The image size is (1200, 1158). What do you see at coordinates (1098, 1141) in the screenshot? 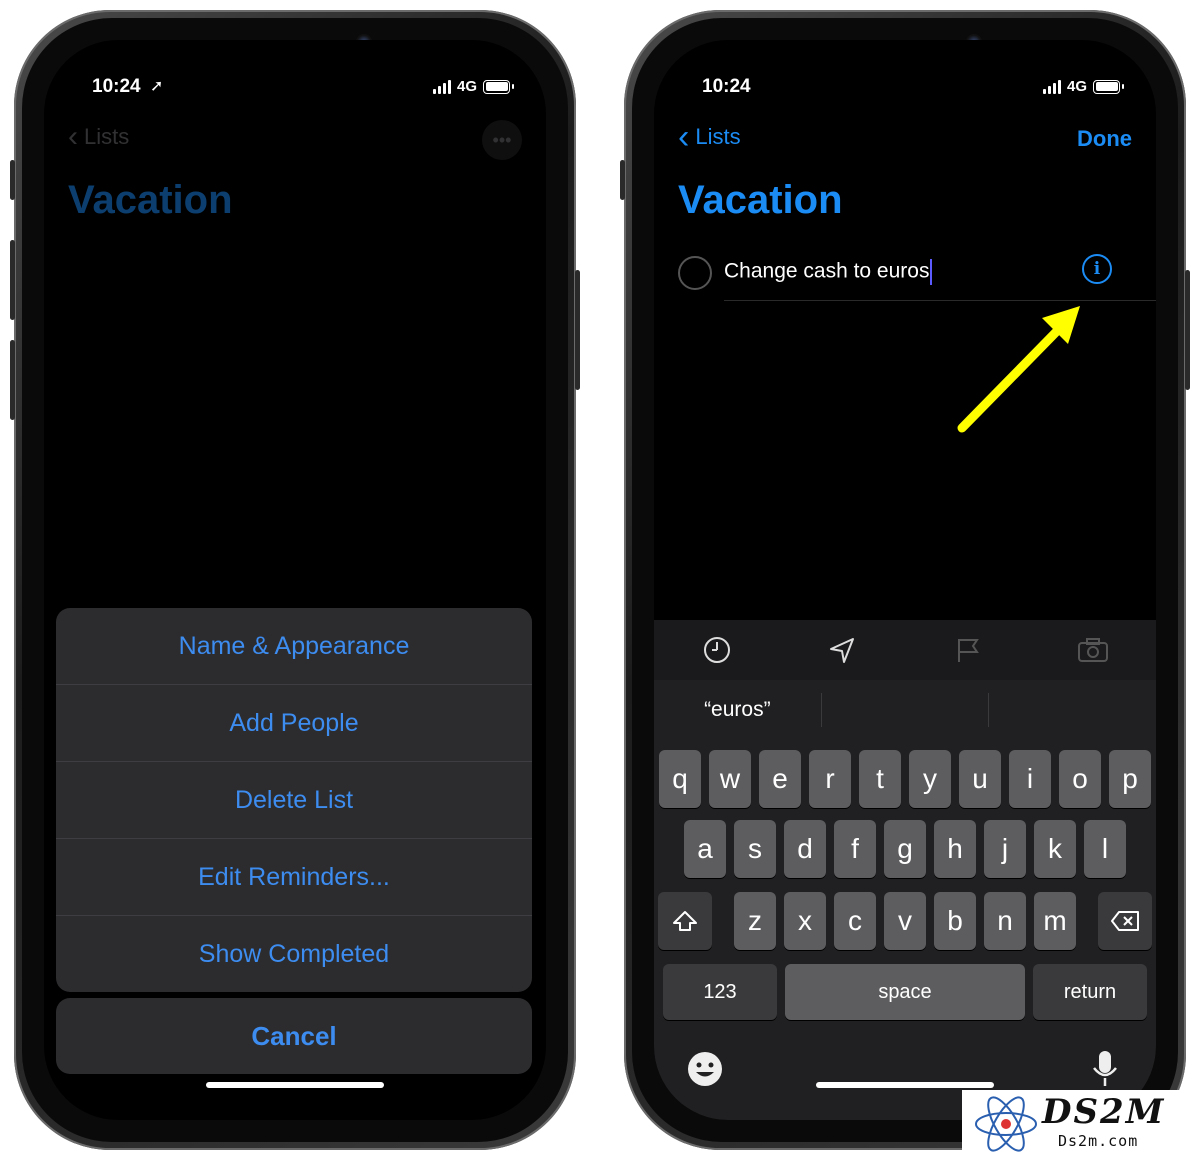
I see `watermark-domain: Ds2m.com` at bounding box center [1098, 1141].